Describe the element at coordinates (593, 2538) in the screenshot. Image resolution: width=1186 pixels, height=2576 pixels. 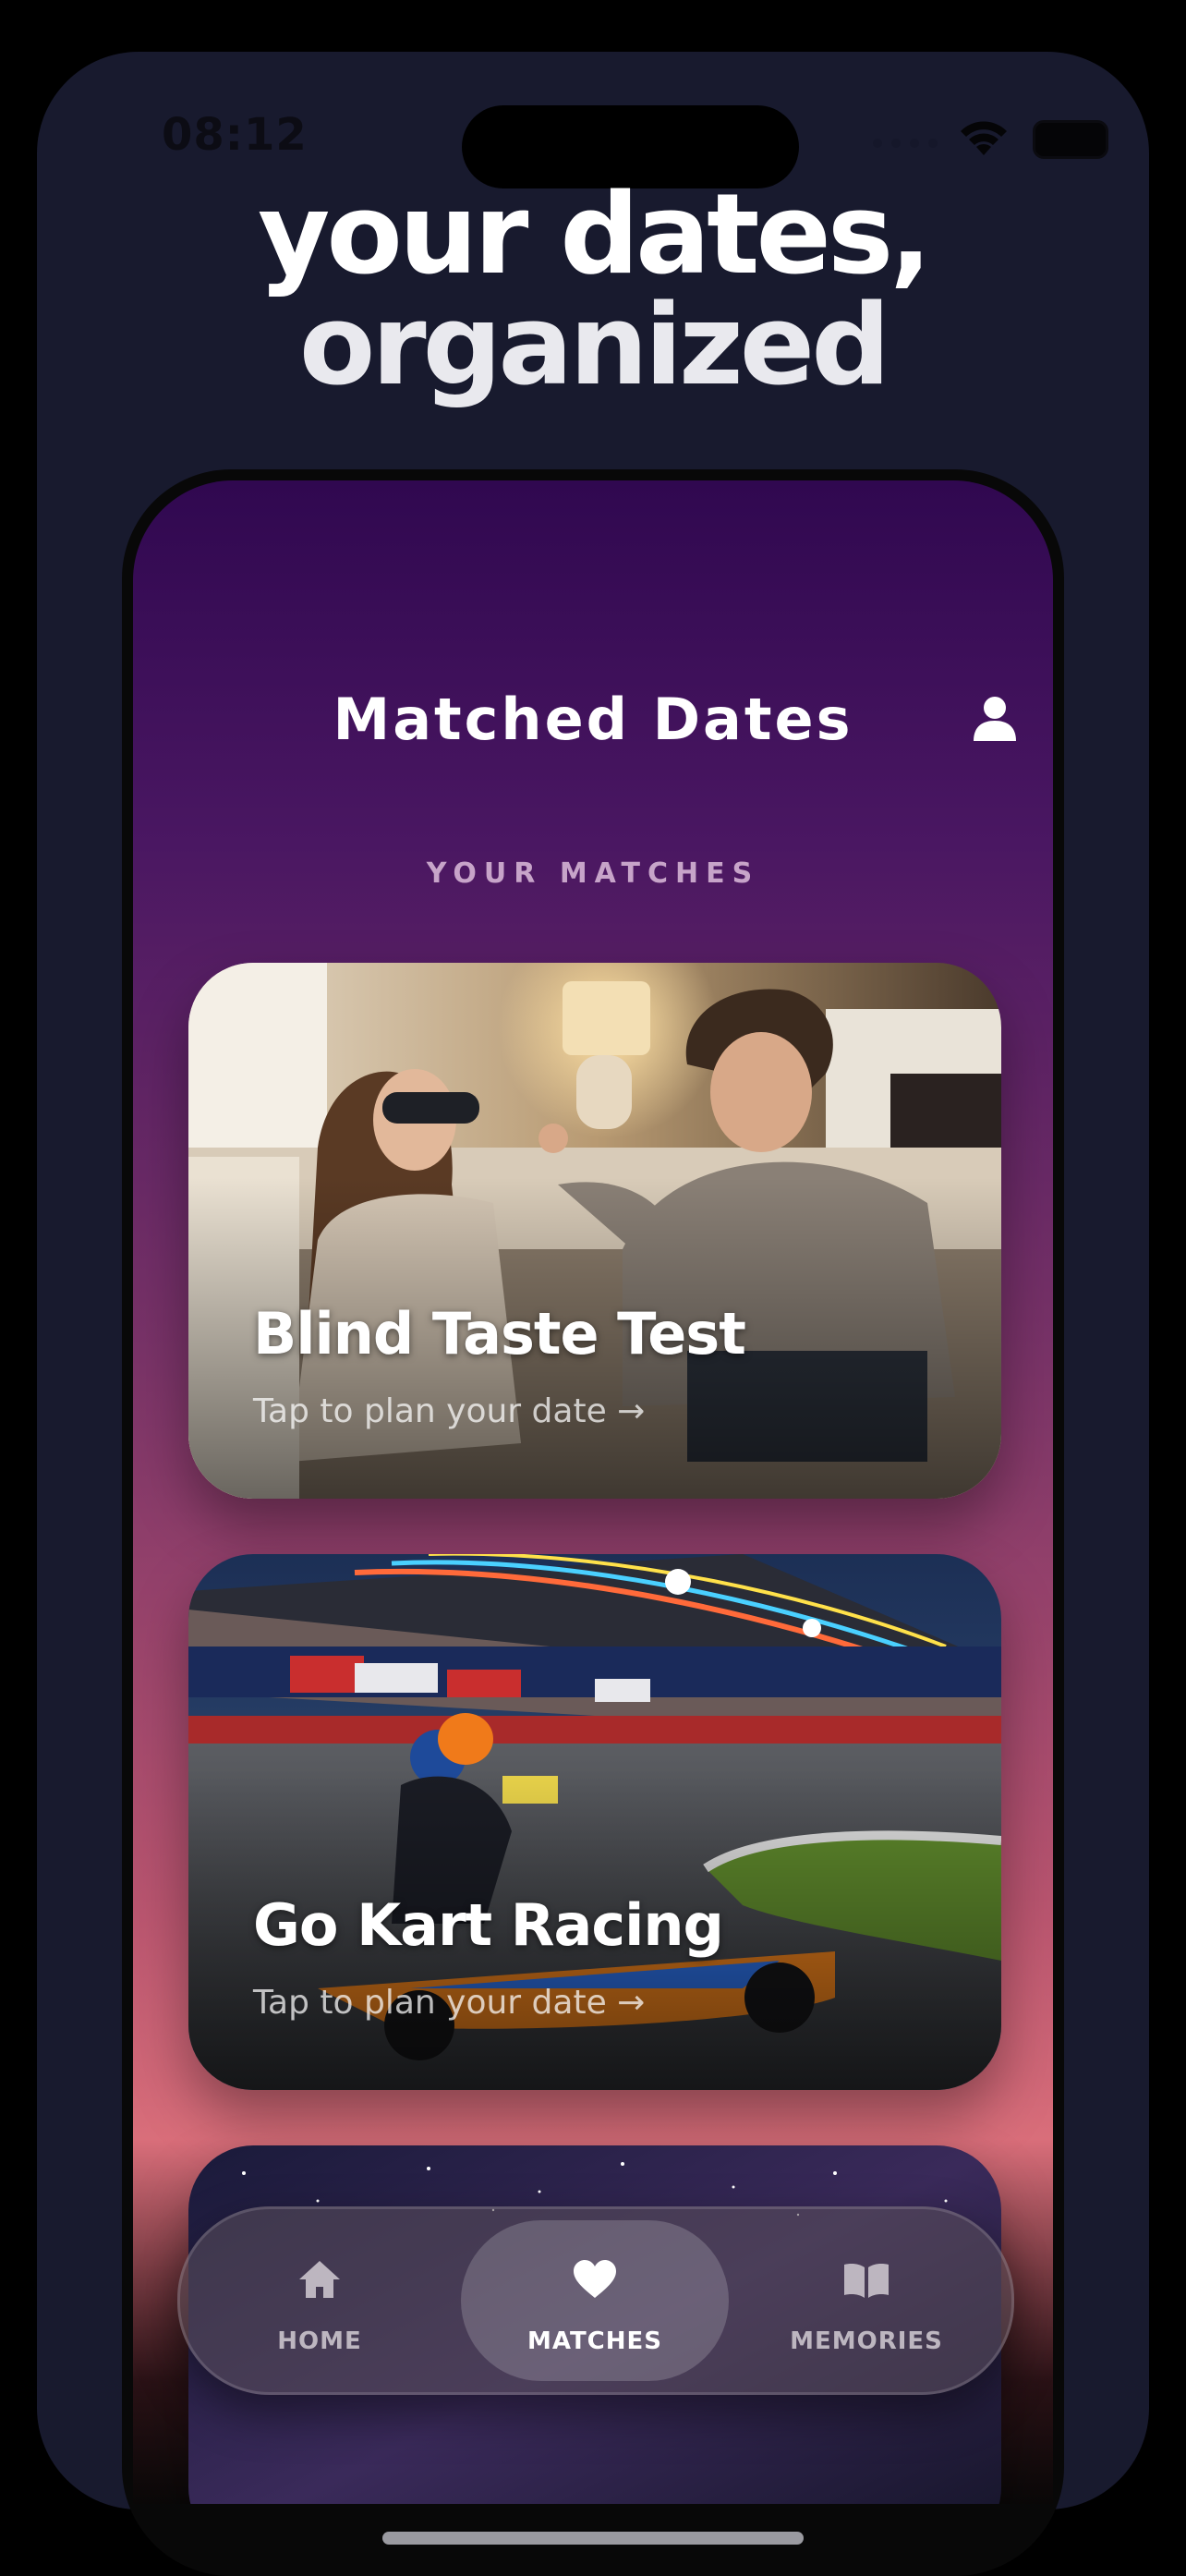
I see `home-indicator` at that location.